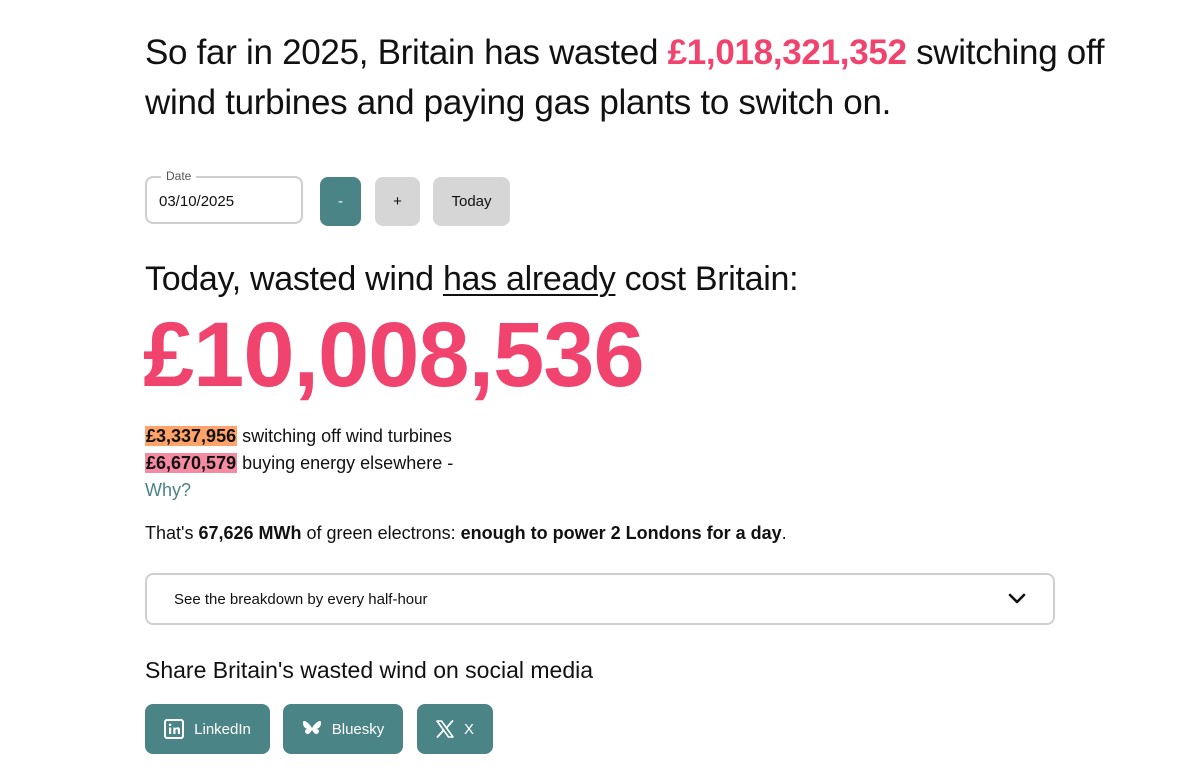  I want to click on why-link: Why?, so click(168, 490).